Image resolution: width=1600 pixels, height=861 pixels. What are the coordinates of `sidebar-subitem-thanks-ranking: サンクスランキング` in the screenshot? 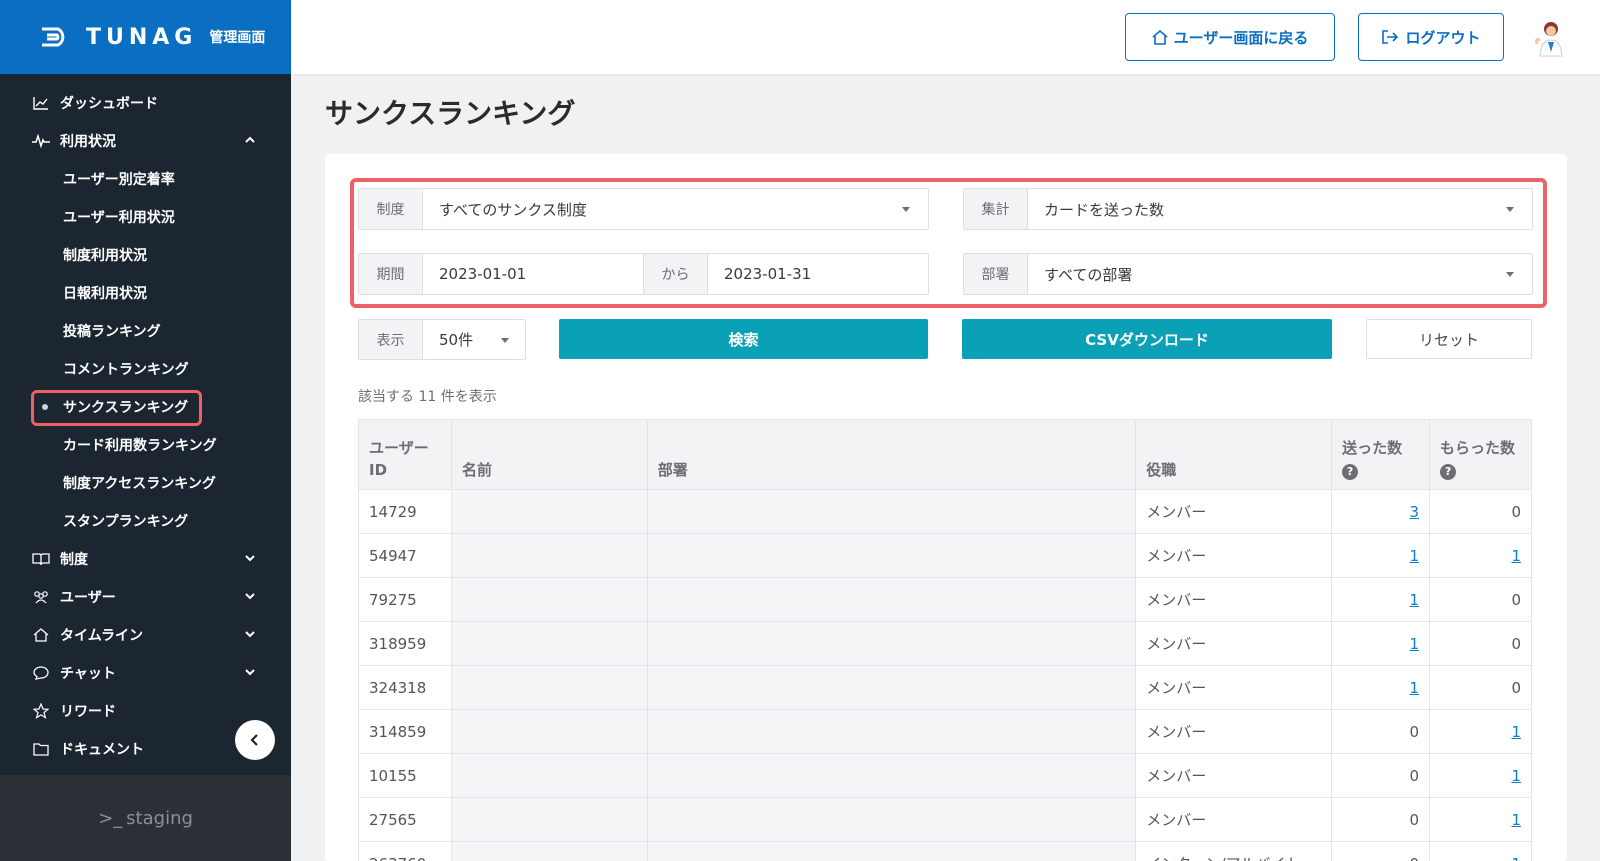 It's located at (145, 407).